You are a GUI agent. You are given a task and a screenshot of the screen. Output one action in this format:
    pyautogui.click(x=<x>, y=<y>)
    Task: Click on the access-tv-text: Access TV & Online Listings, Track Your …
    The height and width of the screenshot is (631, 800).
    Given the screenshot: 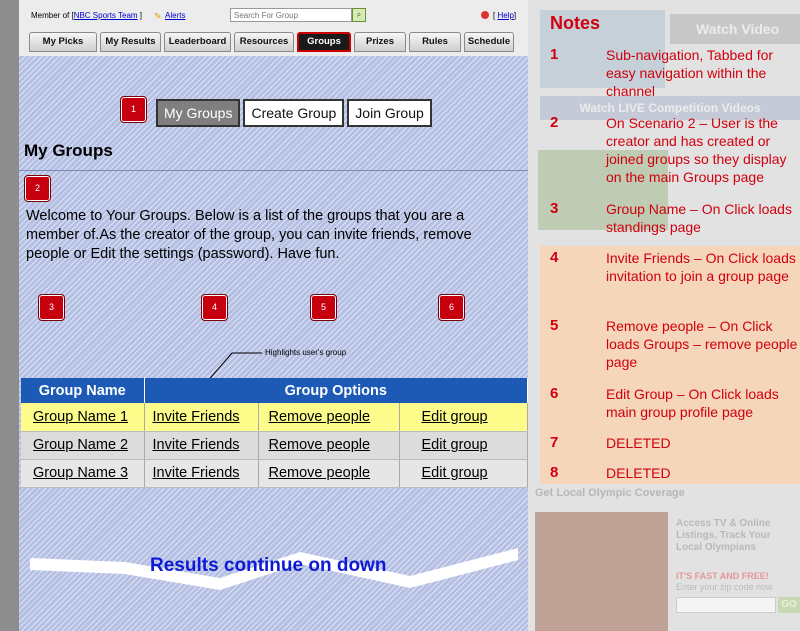 What is the action you would take?
    pyautogui.click(x=723, y=535)
    